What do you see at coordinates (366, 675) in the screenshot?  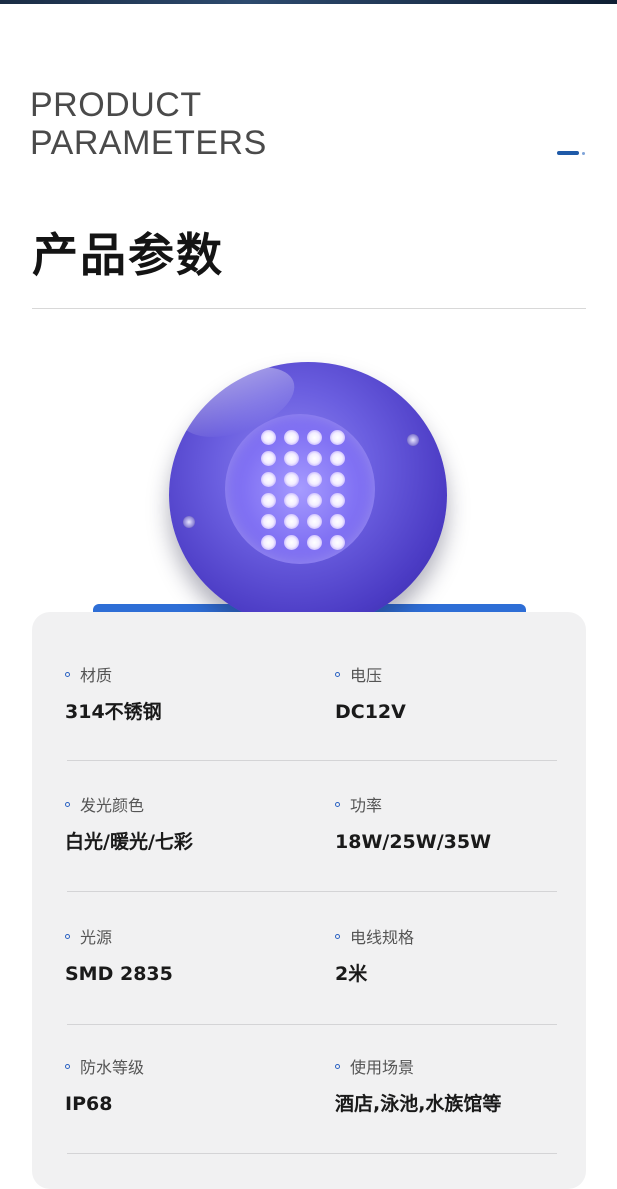 I see `param-label: 电压` at bounding box center [366, 675].